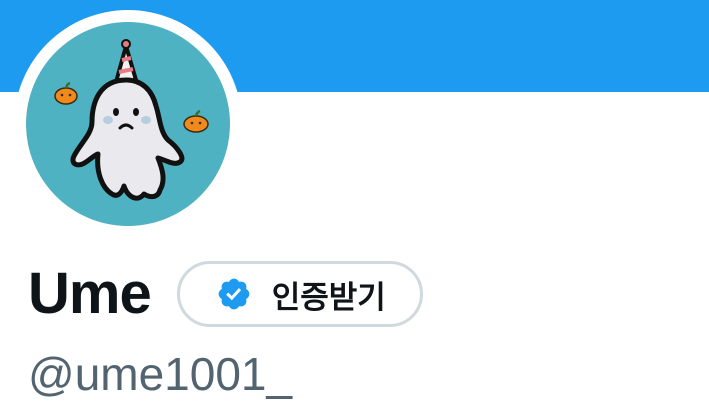 The height and width of the screenshot is (414, 709). I want to click on avatar-image, so click(128, 124).